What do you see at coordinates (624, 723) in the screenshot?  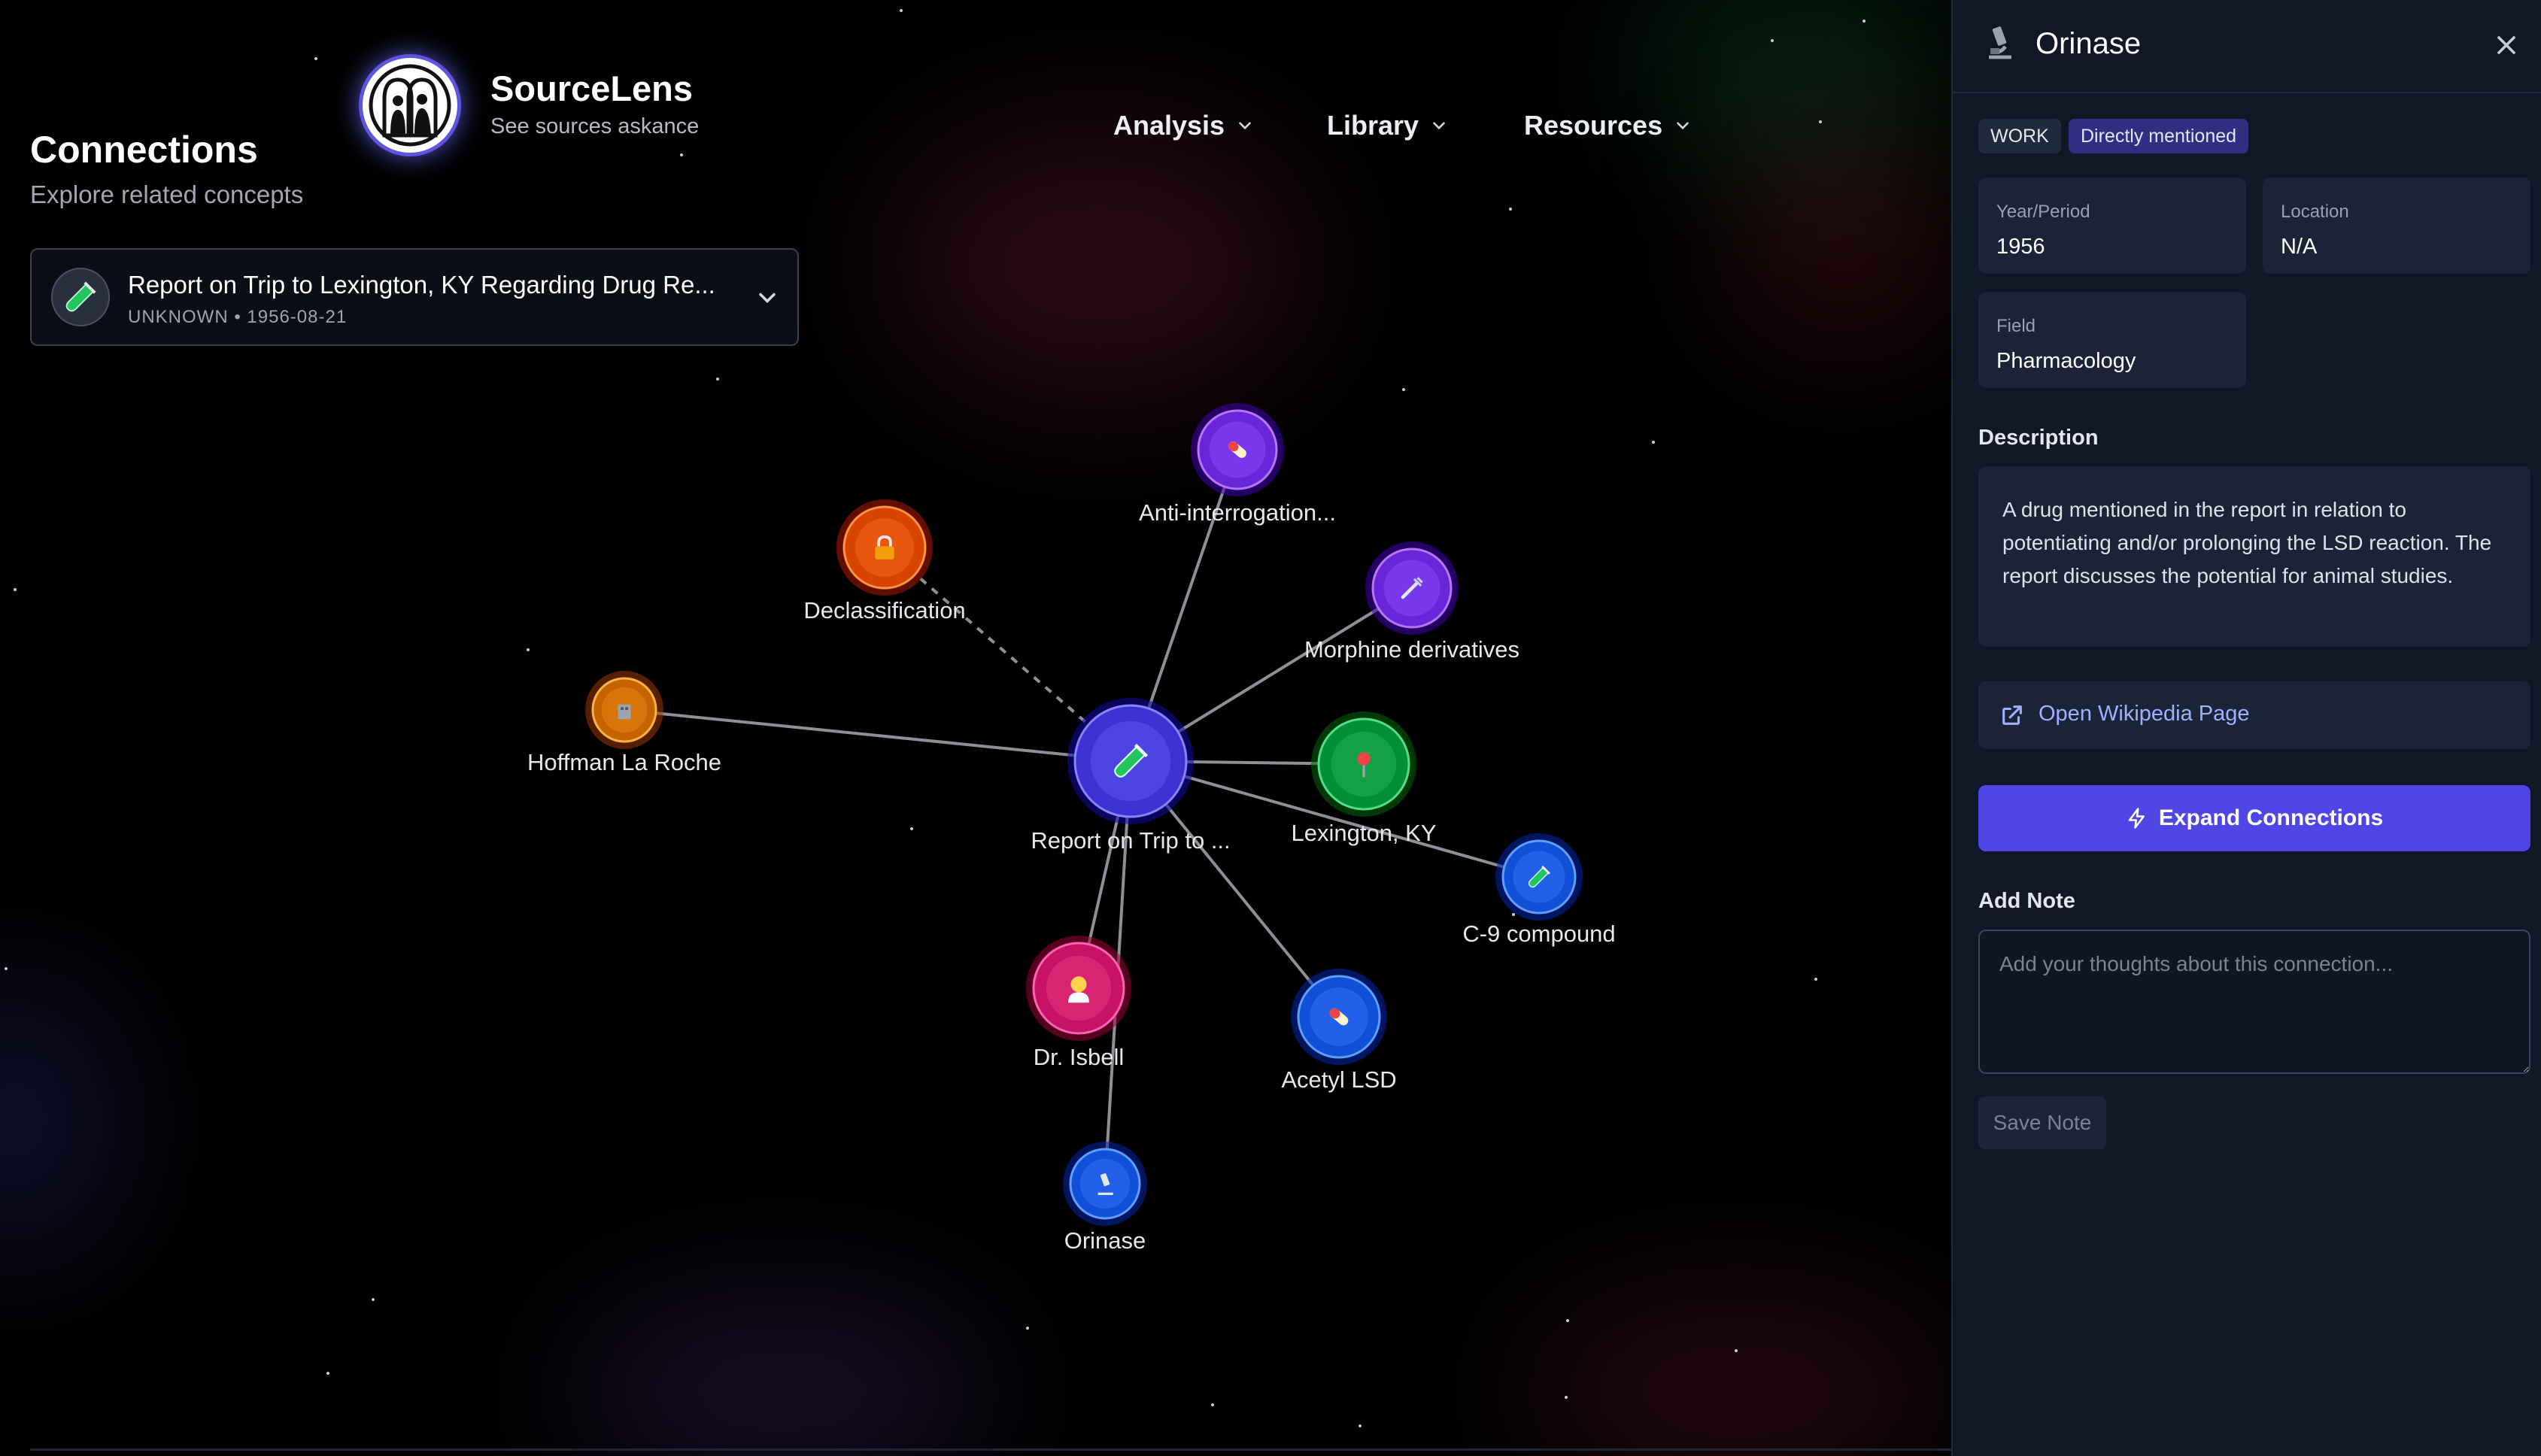 I see `node-hoffman: Hoffman La Roche` at bounding box center [624, 723].